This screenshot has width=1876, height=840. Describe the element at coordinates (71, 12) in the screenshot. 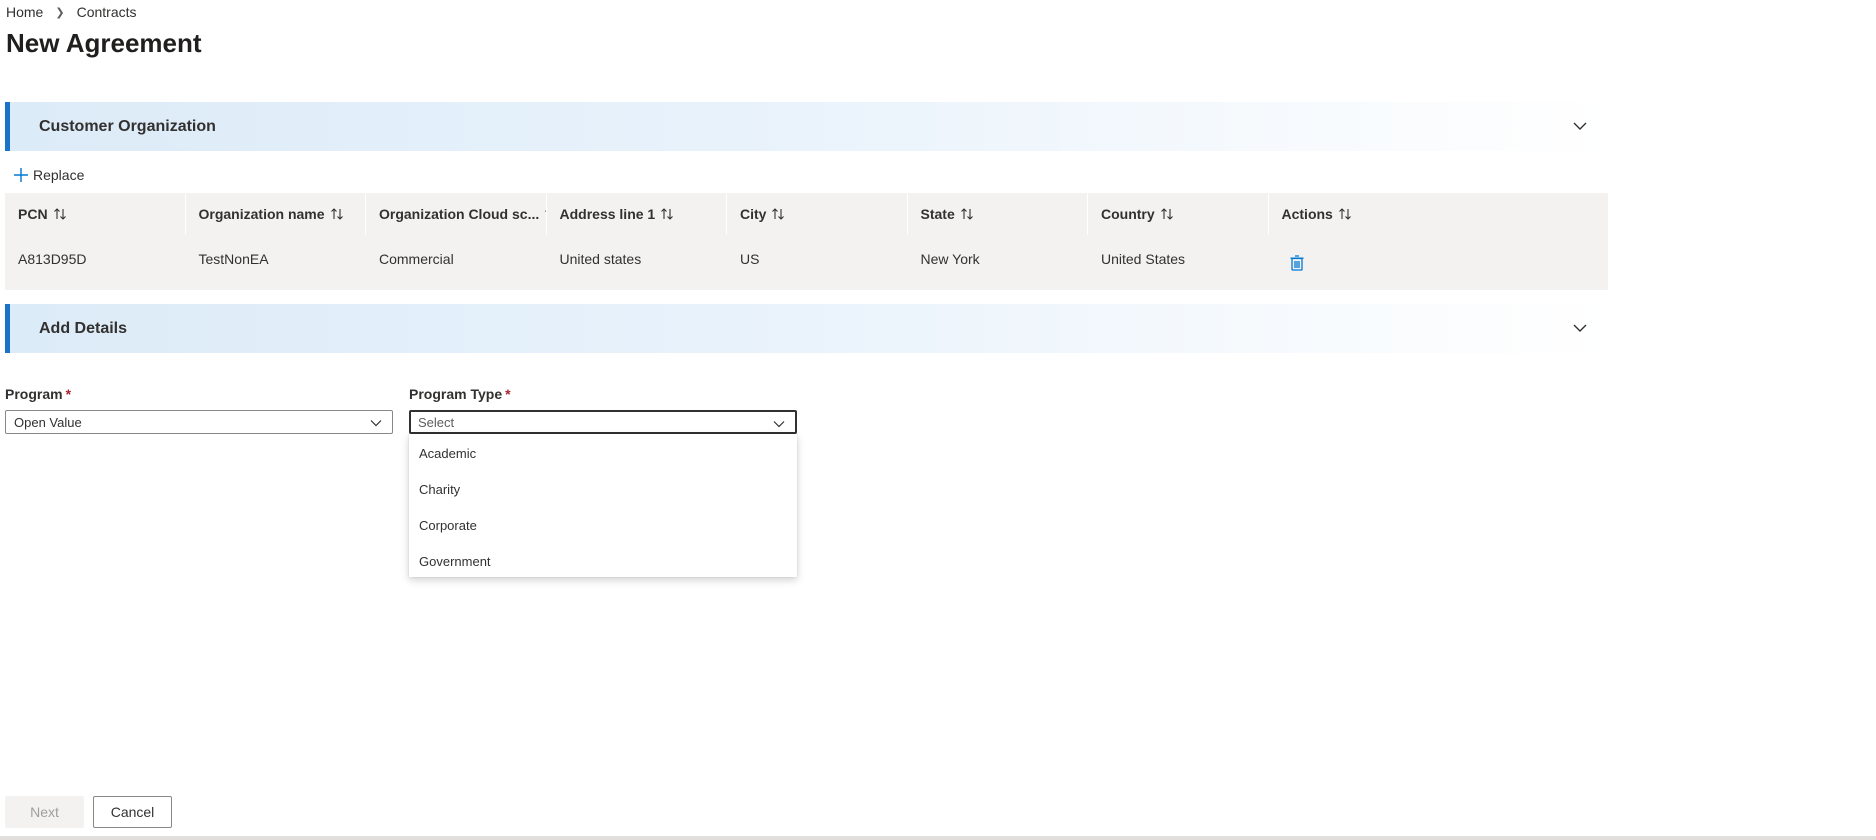

I see `breadcrumb: Home ❯ Contracts` at that location.